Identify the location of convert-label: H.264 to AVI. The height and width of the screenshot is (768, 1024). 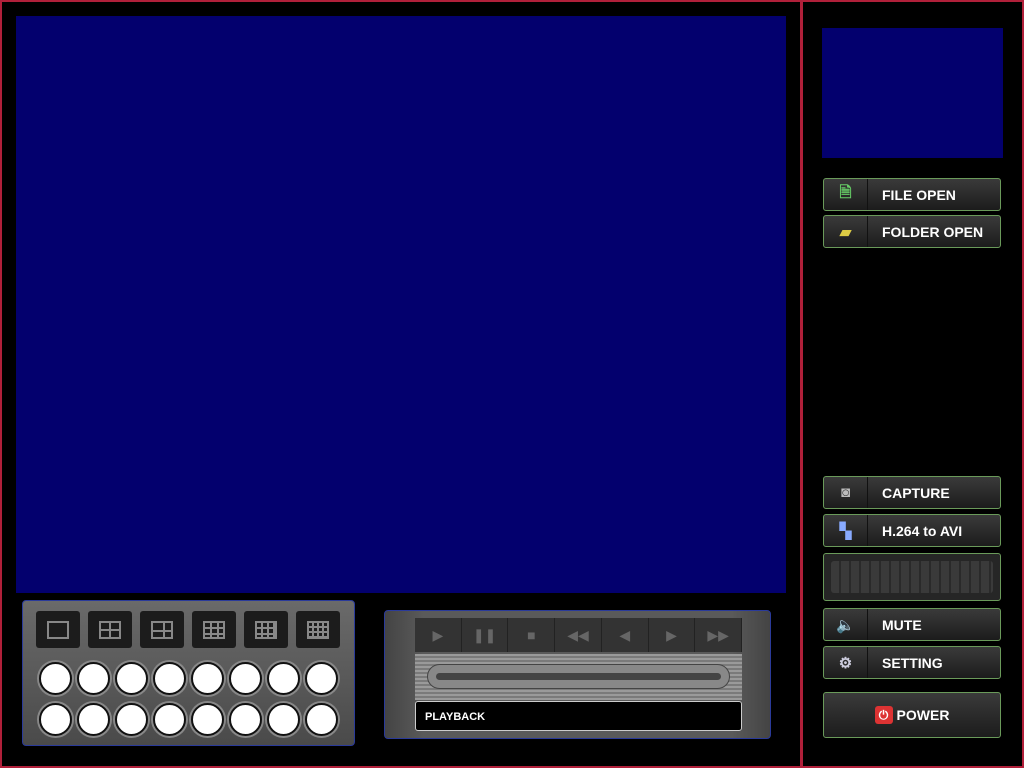
(922, 530).